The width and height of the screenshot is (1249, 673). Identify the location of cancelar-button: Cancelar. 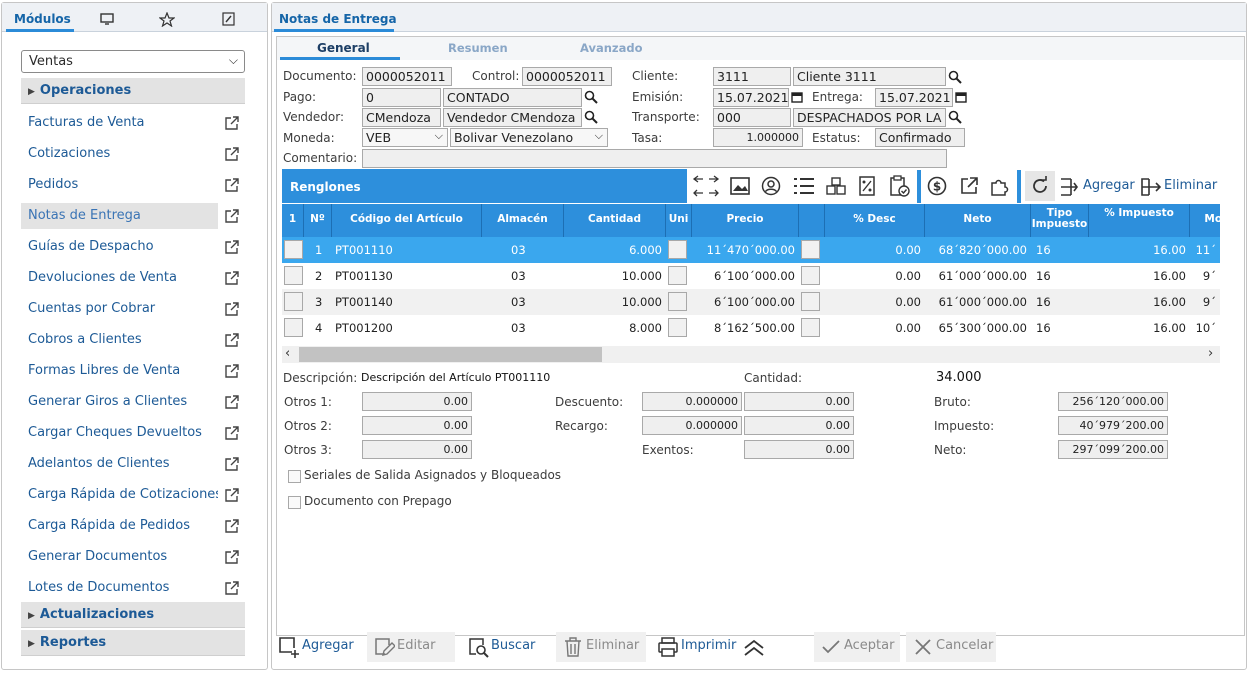
(951, 647).